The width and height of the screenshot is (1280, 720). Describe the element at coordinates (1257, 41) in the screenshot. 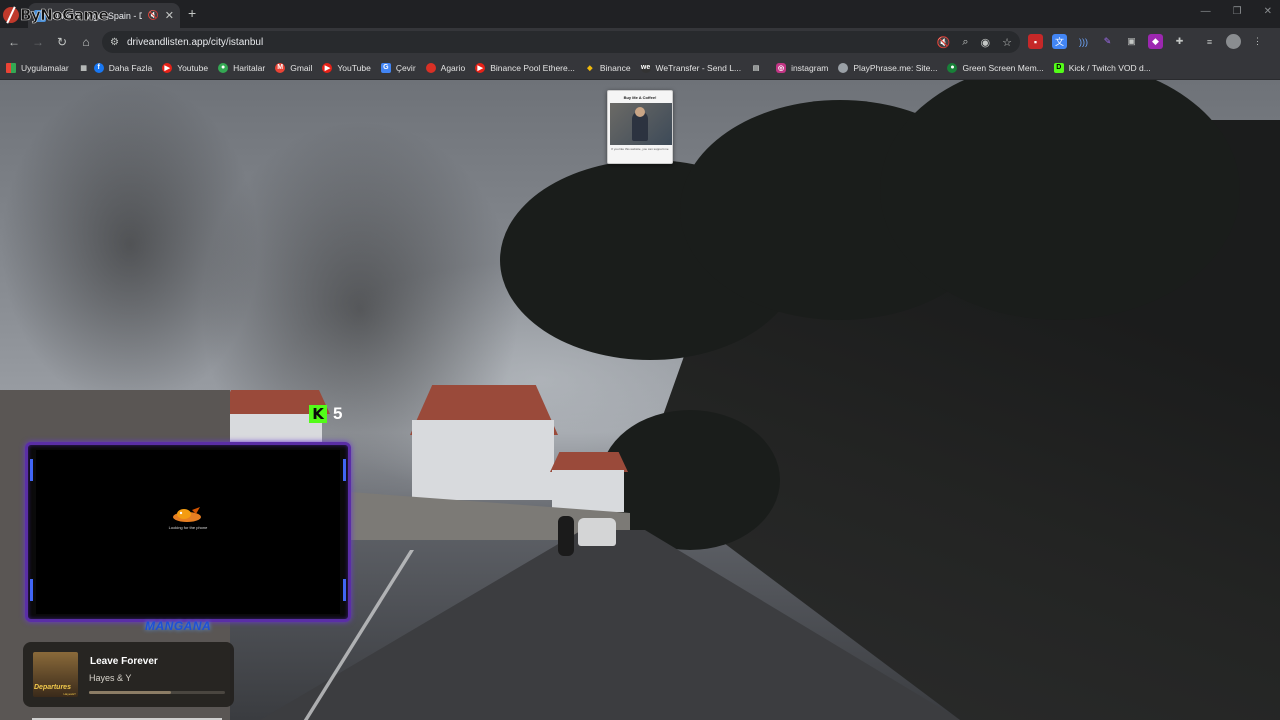

I see `menu-kebab-icon: ⋮` at that location.